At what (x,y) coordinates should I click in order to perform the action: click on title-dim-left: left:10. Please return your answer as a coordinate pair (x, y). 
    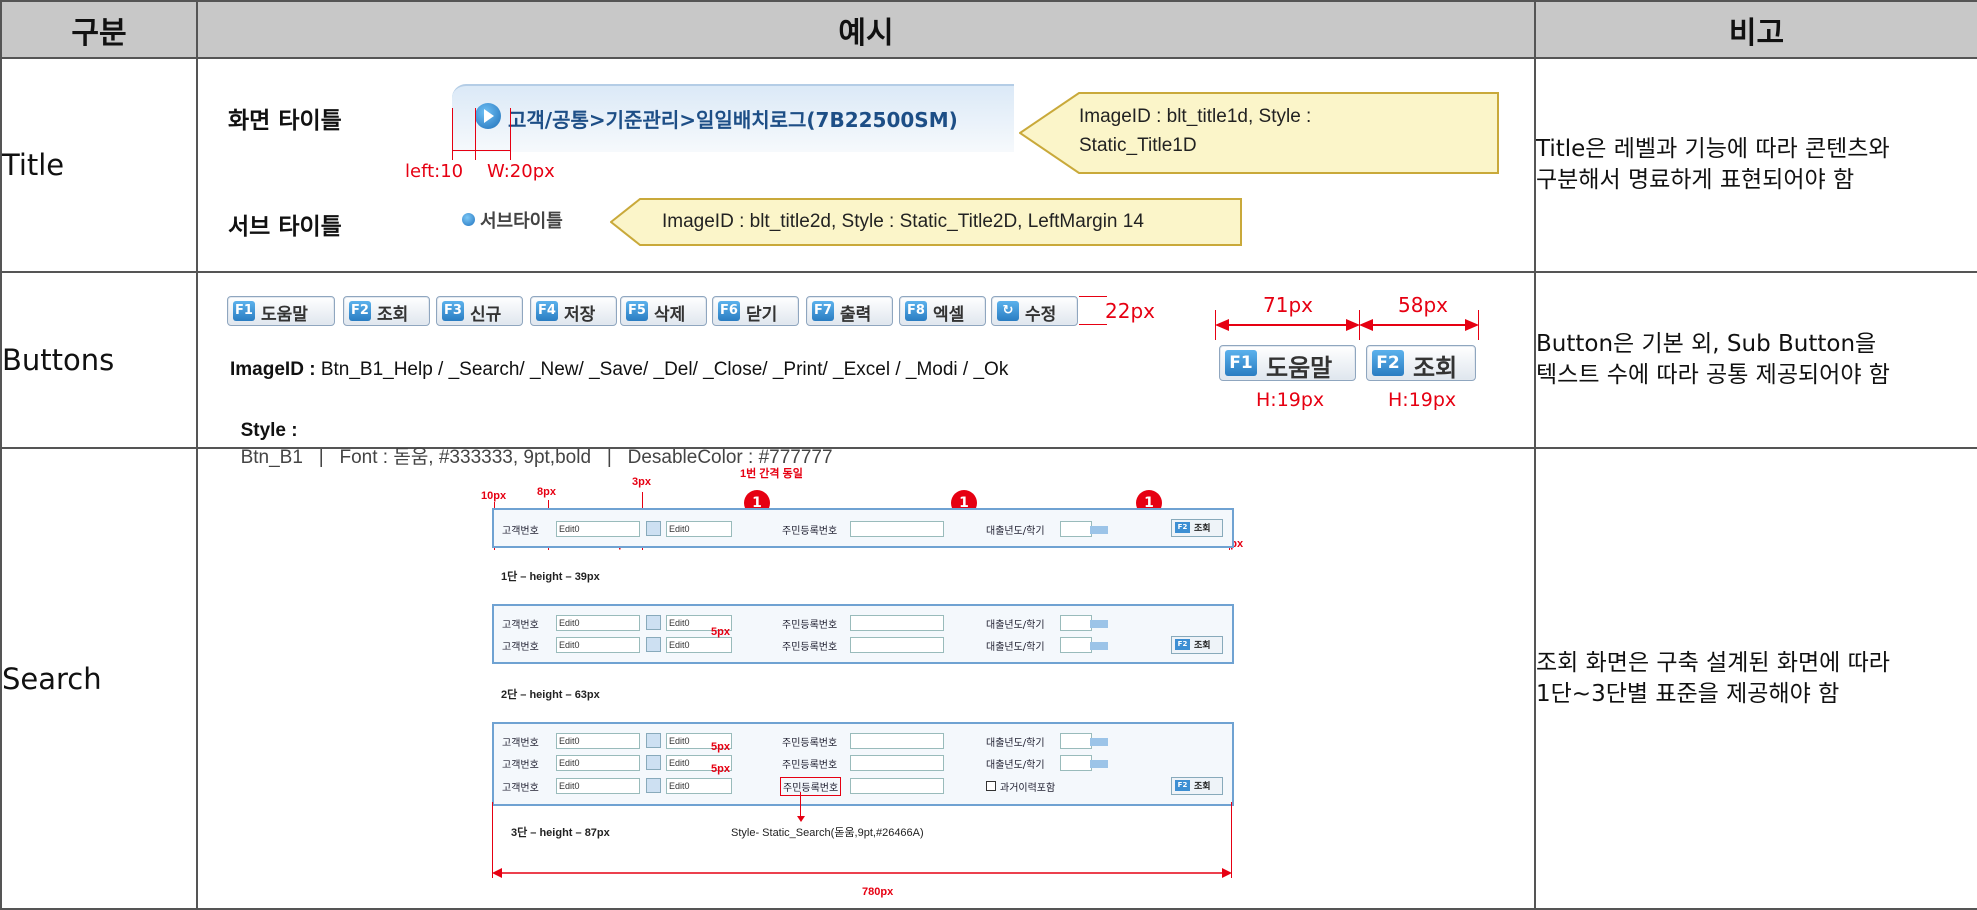
    Looking at the image, I should click on (434, 171).